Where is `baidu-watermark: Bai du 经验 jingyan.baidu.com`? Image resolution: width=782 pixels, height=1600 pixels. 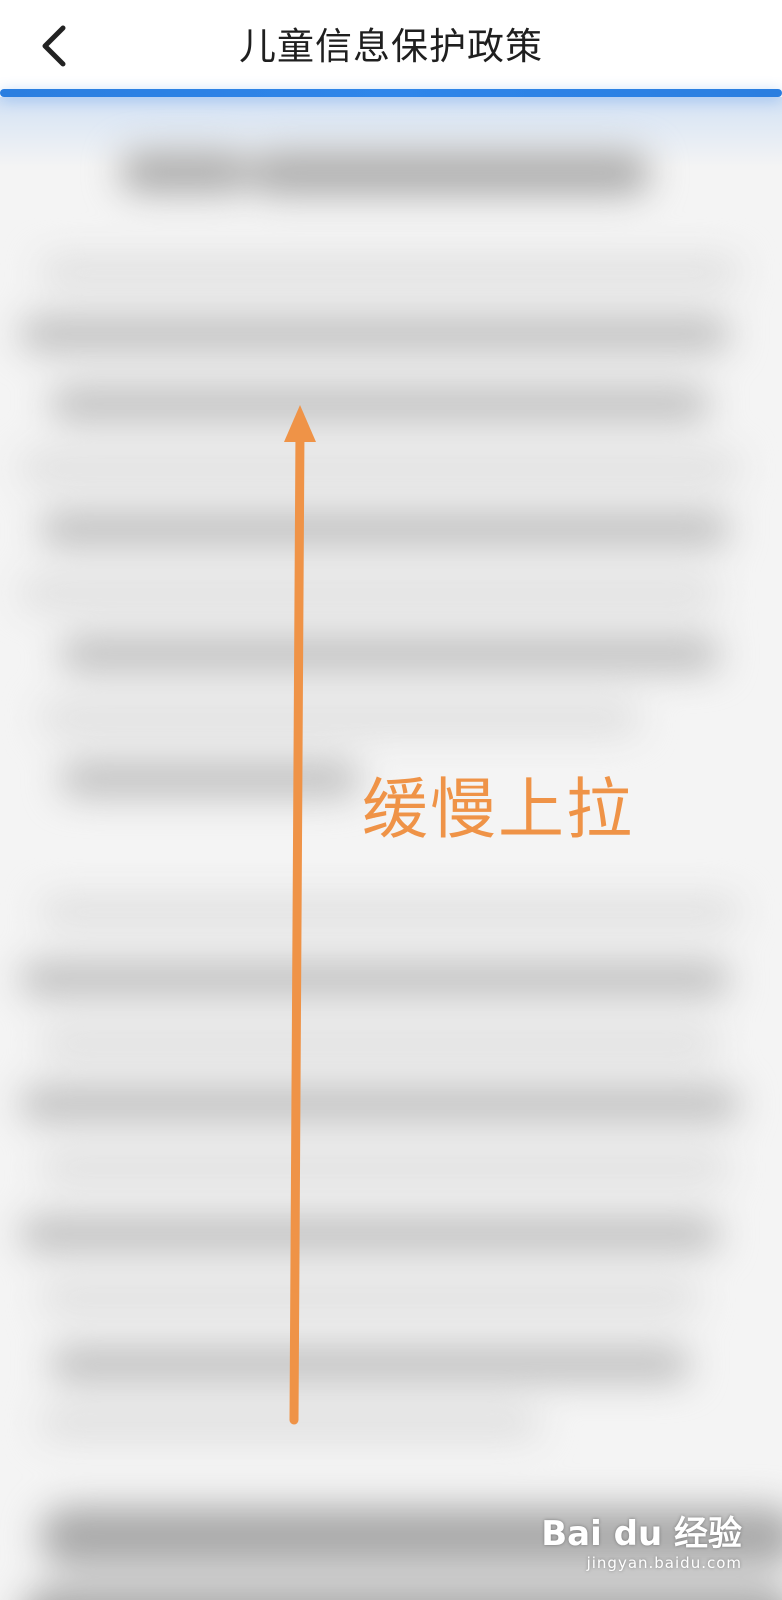
baidu-watermark: Bai du 经验 jingyan.baidu.com is located at coordinates (641, 1543).